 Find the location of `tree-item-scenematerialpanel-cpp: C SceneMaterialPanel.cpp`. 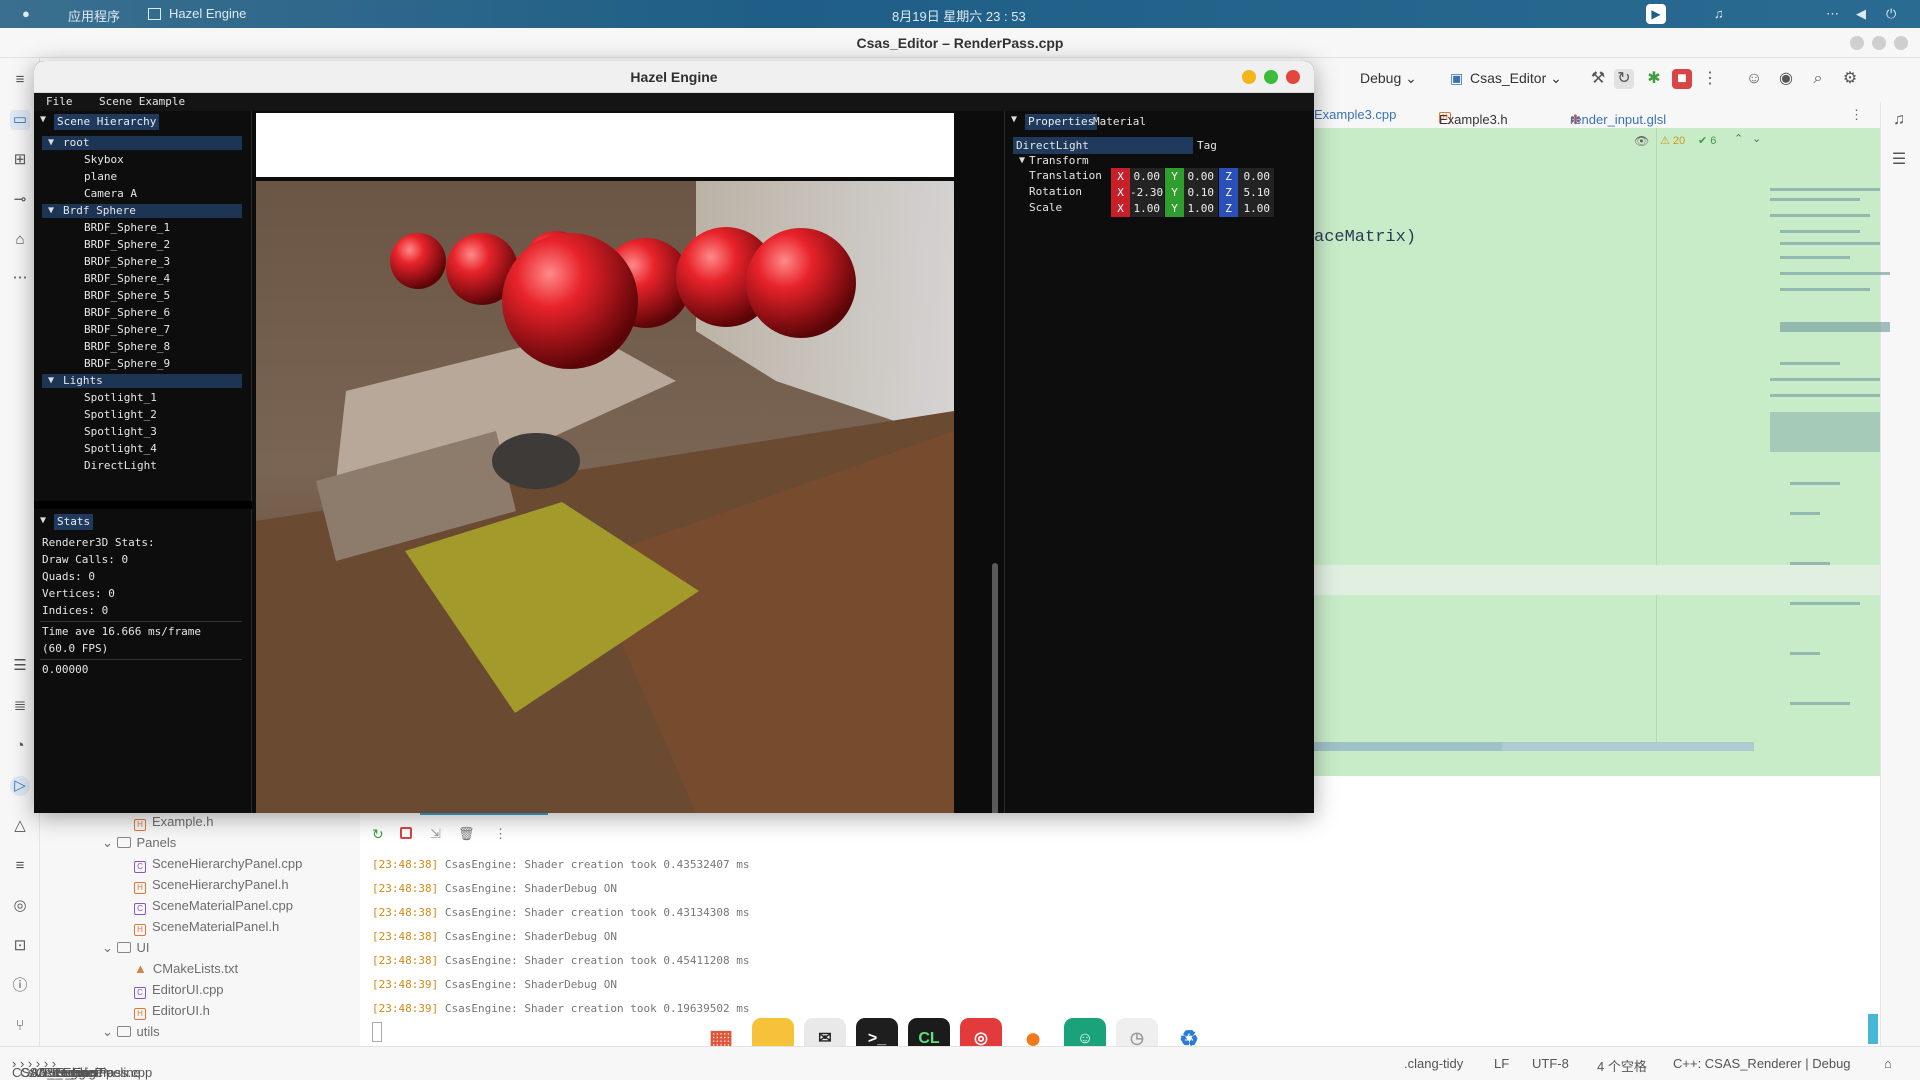

tree-item-scenematerialpanel-cpp: C SceneMaterialPanel.cpp is located at coordinates (213, 906).